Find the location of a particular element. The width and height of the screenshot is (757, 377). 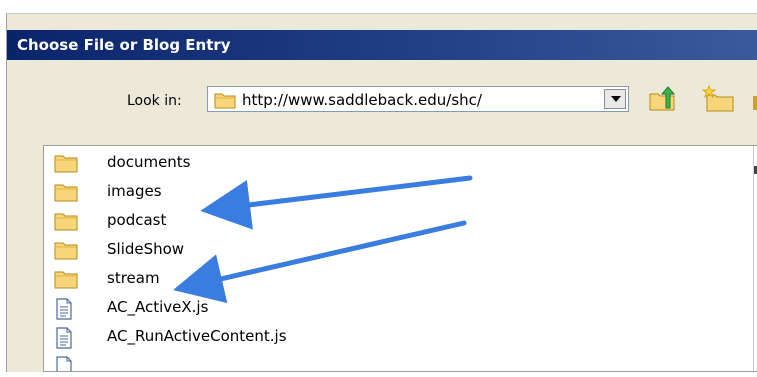

item-label: podcast is located at coordinates (137, 220).